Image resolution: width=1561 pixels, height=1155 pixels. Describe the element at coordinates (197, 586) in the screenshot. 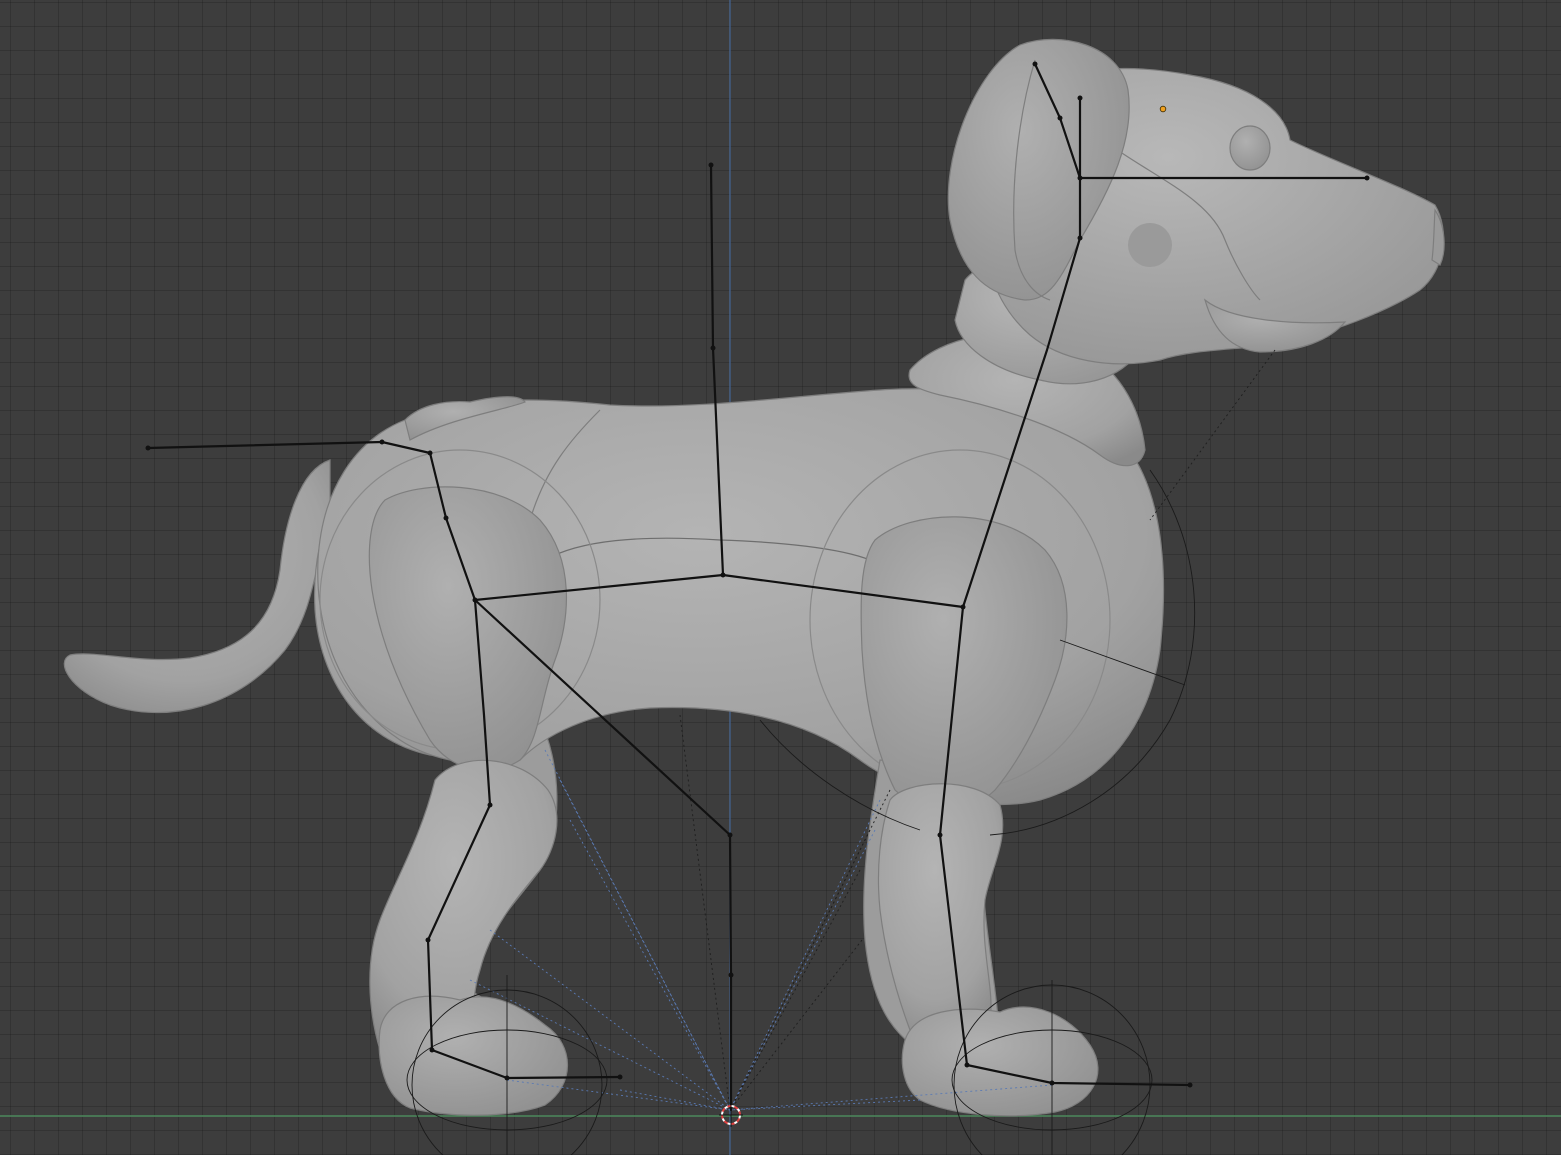

I see `tail` at that location.